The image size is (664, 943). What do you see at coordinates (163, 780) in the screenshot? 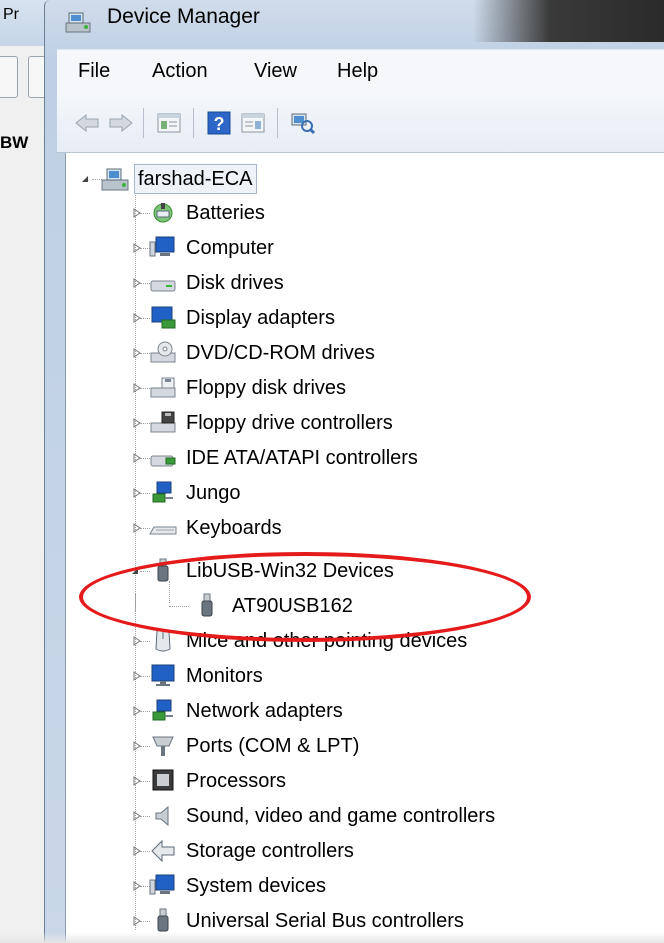
I see `processor-icon` at bounding box center [163, 780].